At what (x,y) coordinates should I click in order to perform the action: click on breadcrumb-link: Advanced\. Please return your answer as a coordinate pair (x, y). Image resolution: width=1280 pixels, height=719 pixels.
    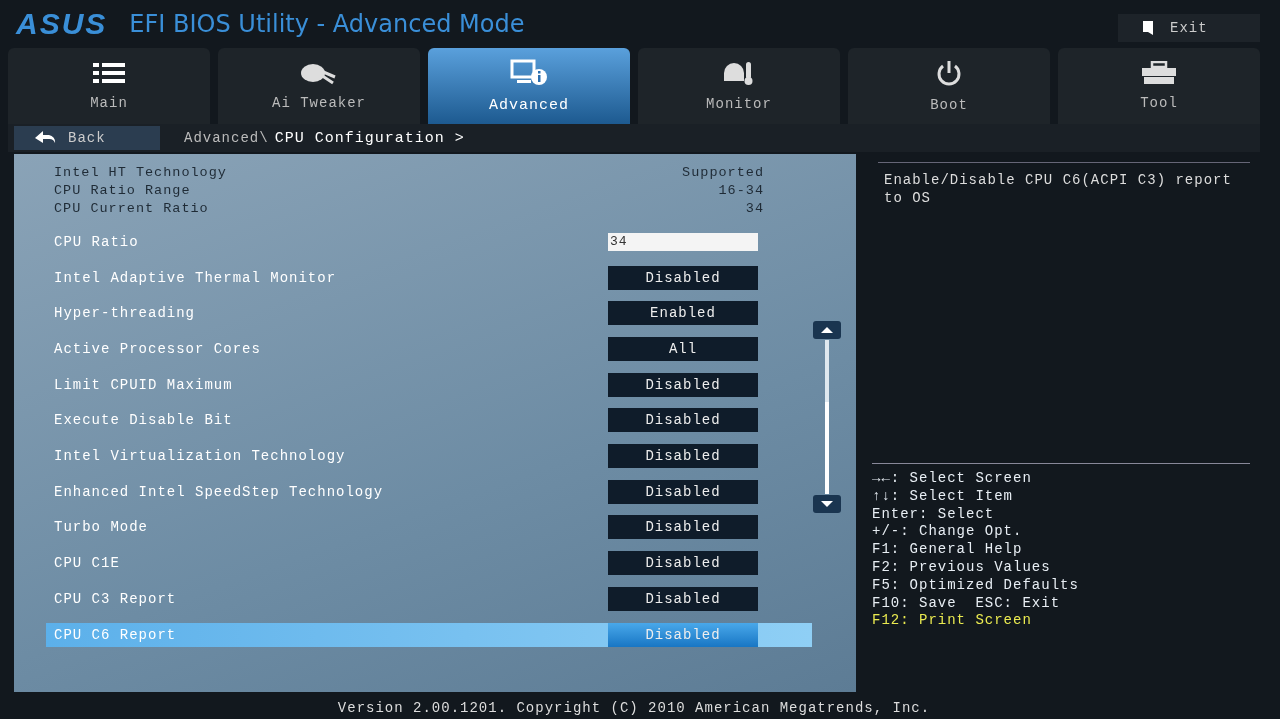
    Looking at the image, I should click on (226, 138).